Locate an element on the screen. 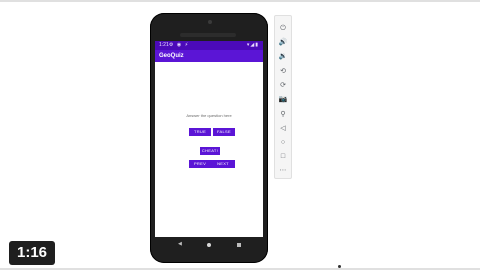 The height and width of the screenshot is (270, 480). nav-home-icon is located at coordinates (209, 245).